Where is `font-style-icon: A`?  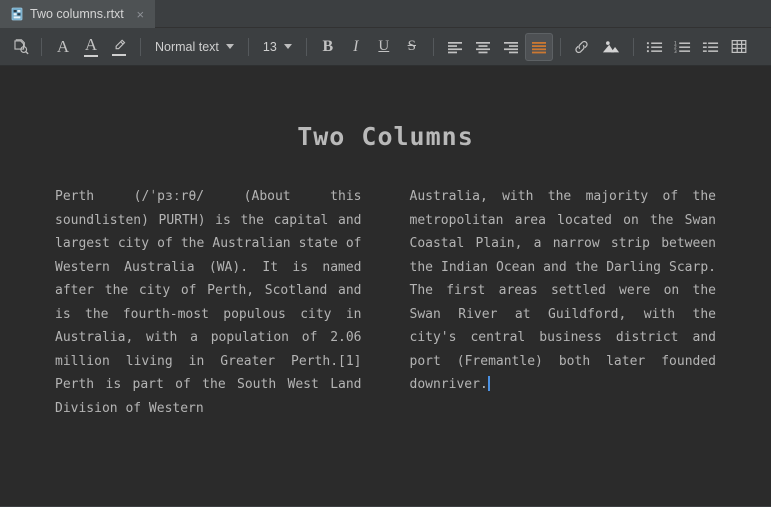
font-style-icon: A is located at coordinates (63, 47).